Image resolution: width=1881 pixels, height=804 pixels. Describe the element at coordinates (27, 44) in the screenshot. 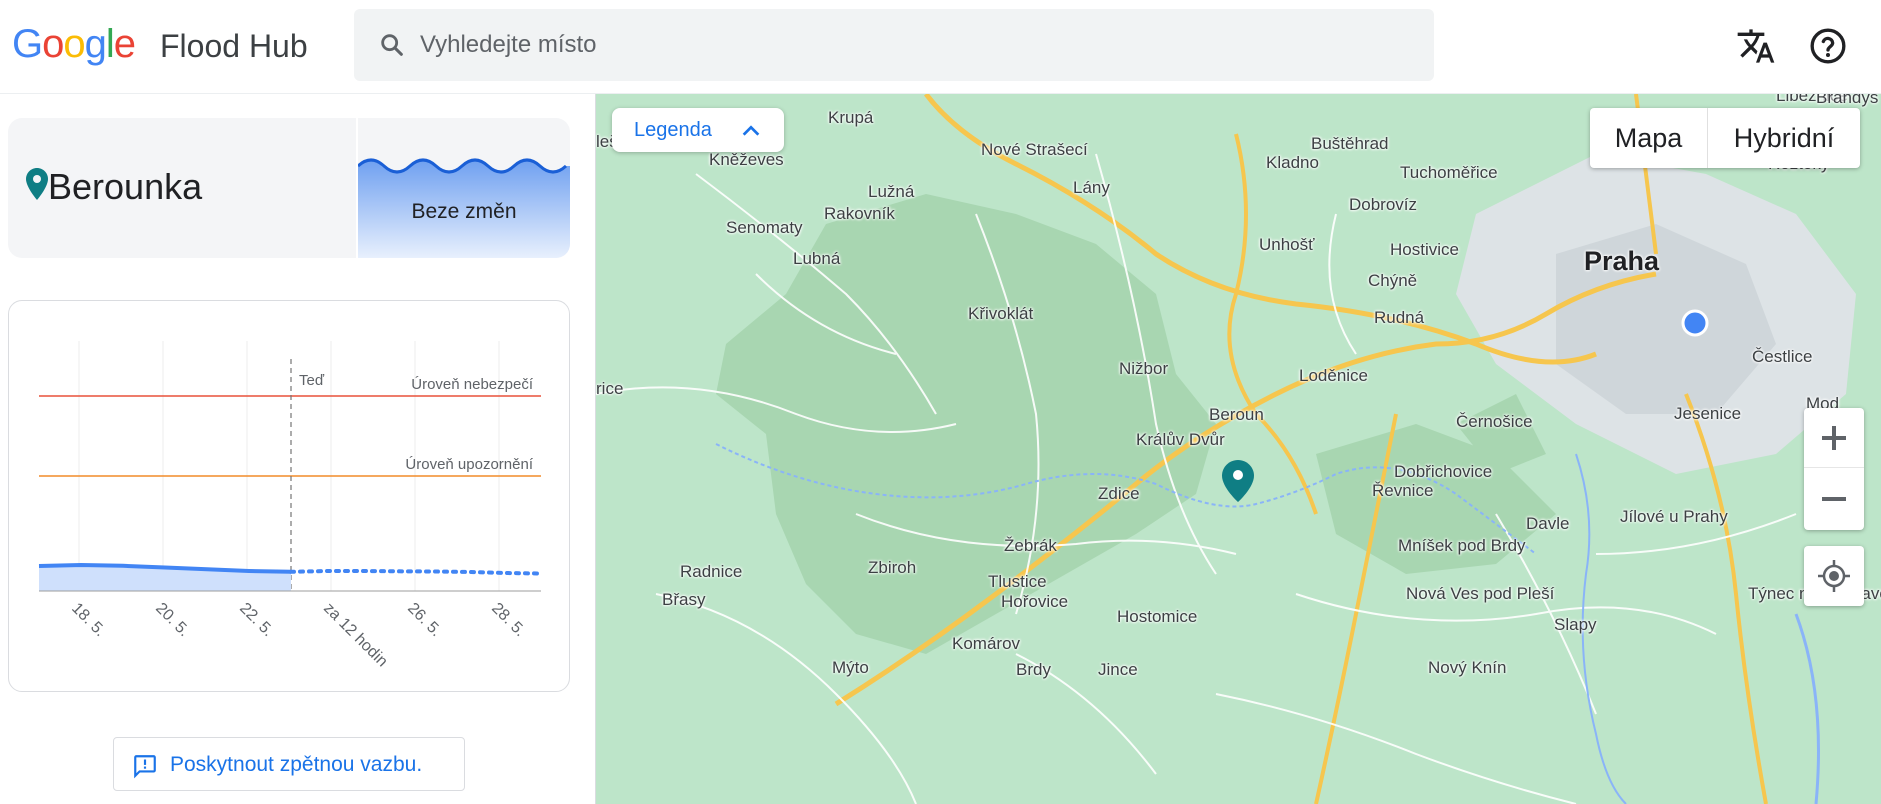

I see `logo-letter: G` at that location.